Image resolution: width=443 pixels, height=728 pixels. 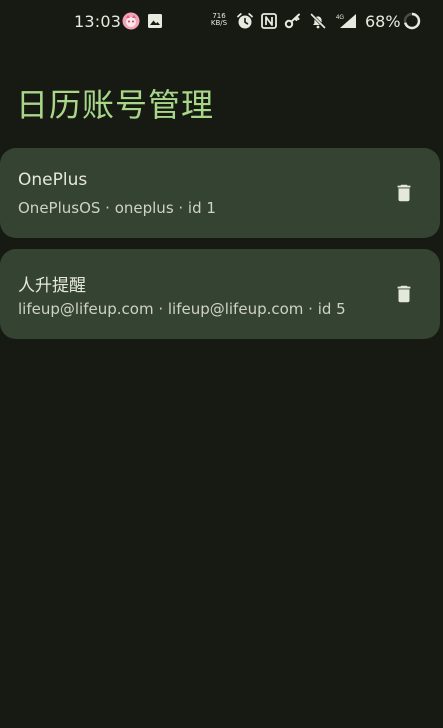 I want to click on status-time: 13:03, so click(x=98, y=21).